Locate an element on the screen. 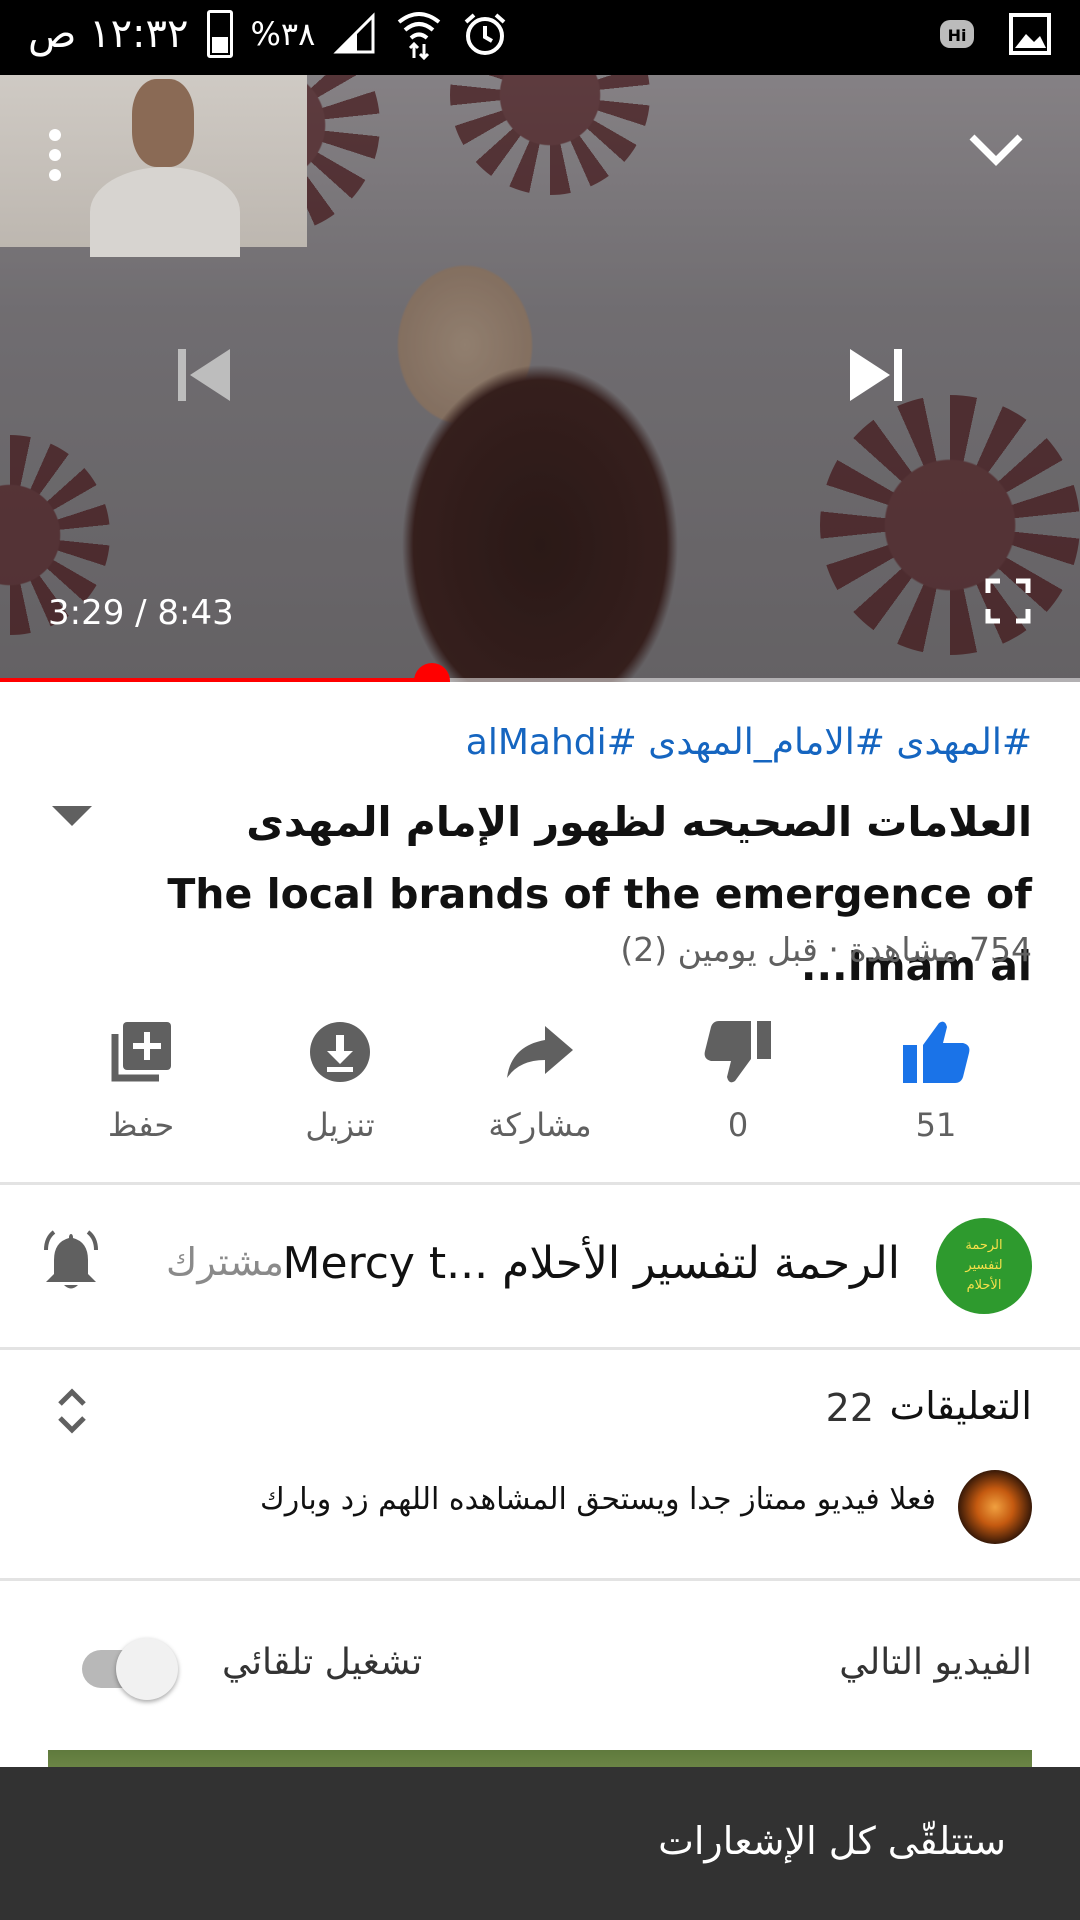  share-label: مشاركة is located at coordinates (540, 1125).